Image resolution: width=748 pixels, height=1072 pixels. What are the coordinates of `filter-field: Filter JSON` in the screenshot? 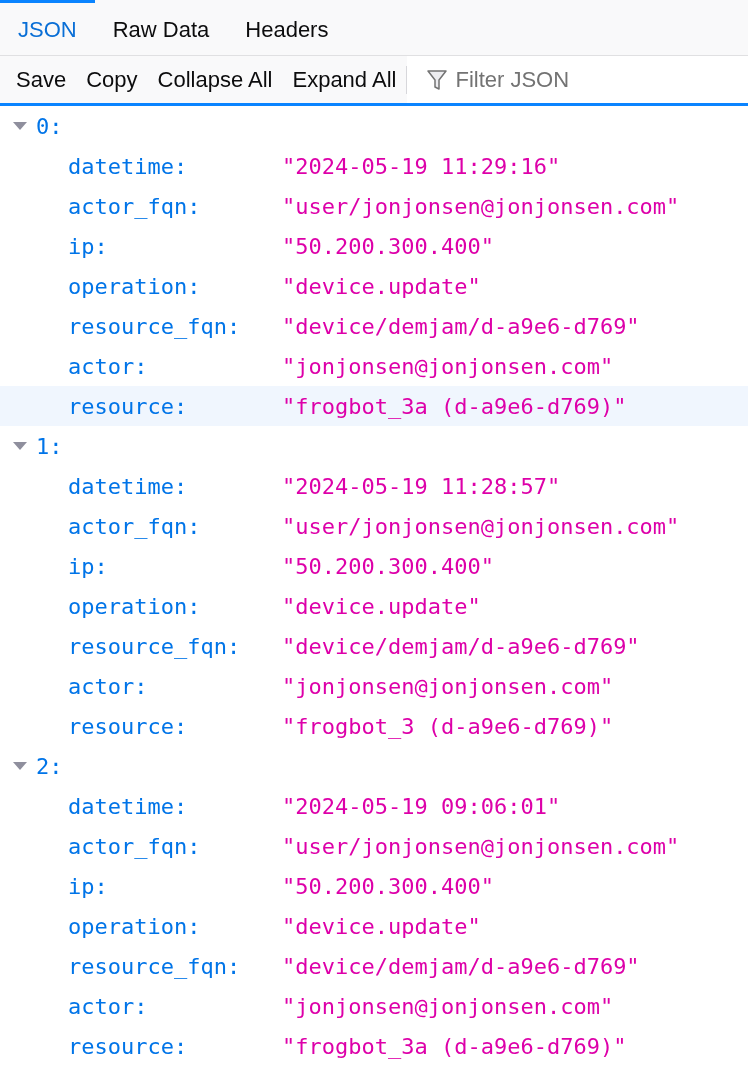 It's located at (577, 79).